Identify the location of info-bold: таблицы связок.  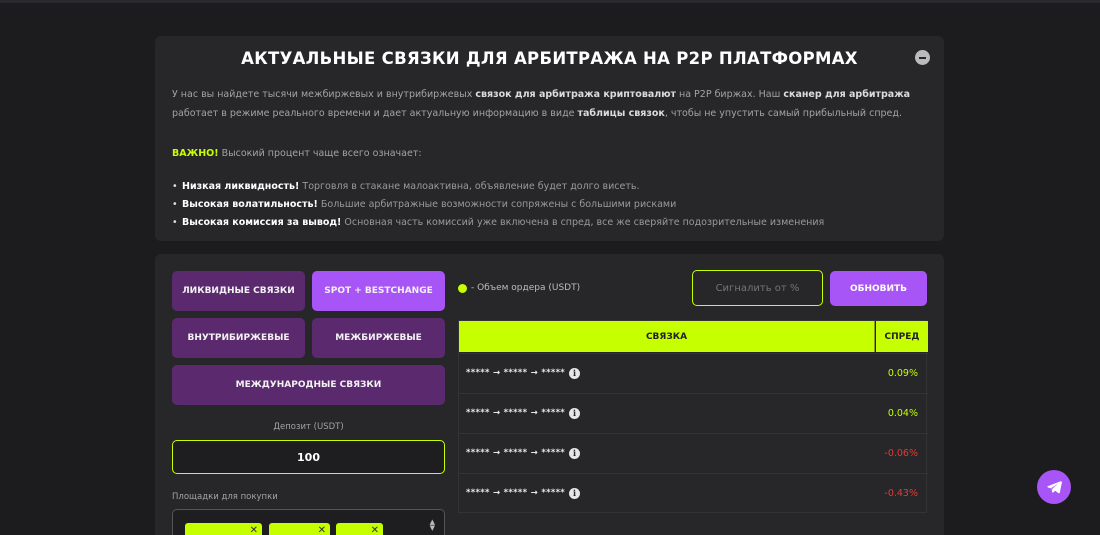
(621, 113).